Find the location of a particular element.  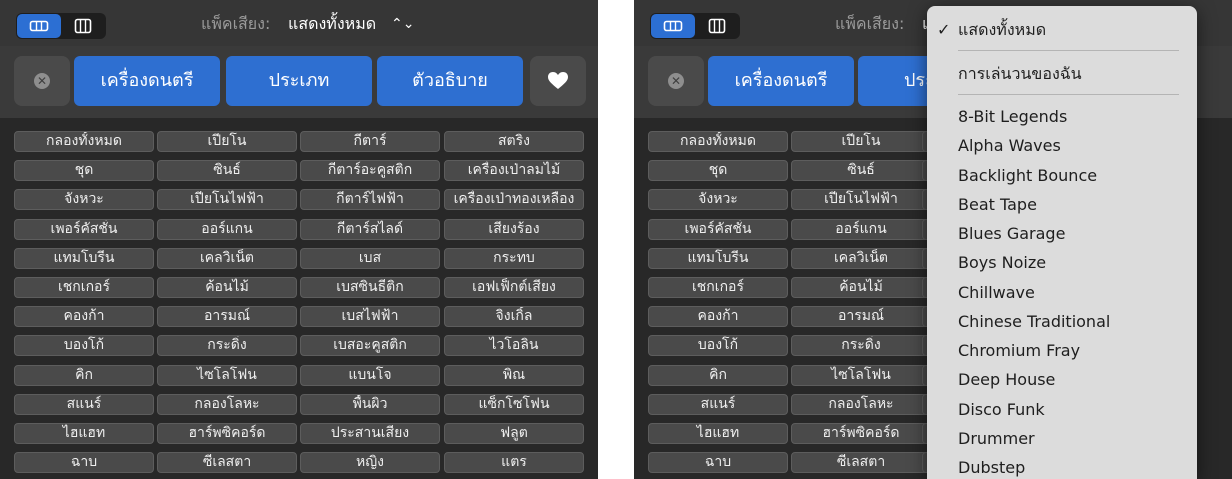

menu-item-sound-pack: Disco Funk is located at coordinates (1001, 410).